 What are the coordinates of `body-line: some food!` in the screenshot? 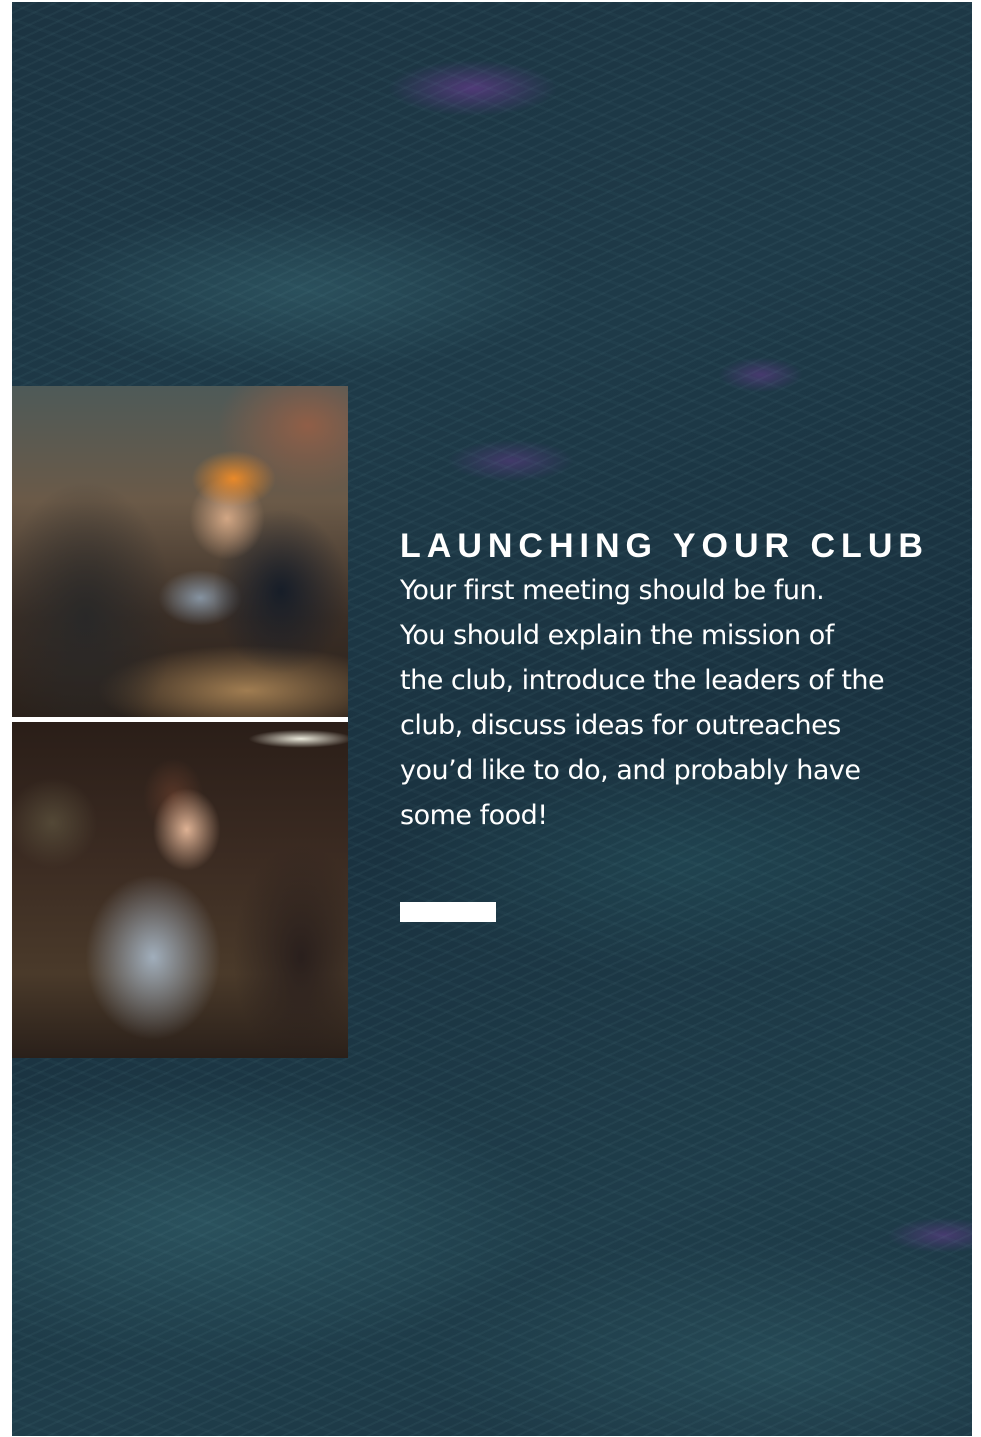 It's located at (474, 815).